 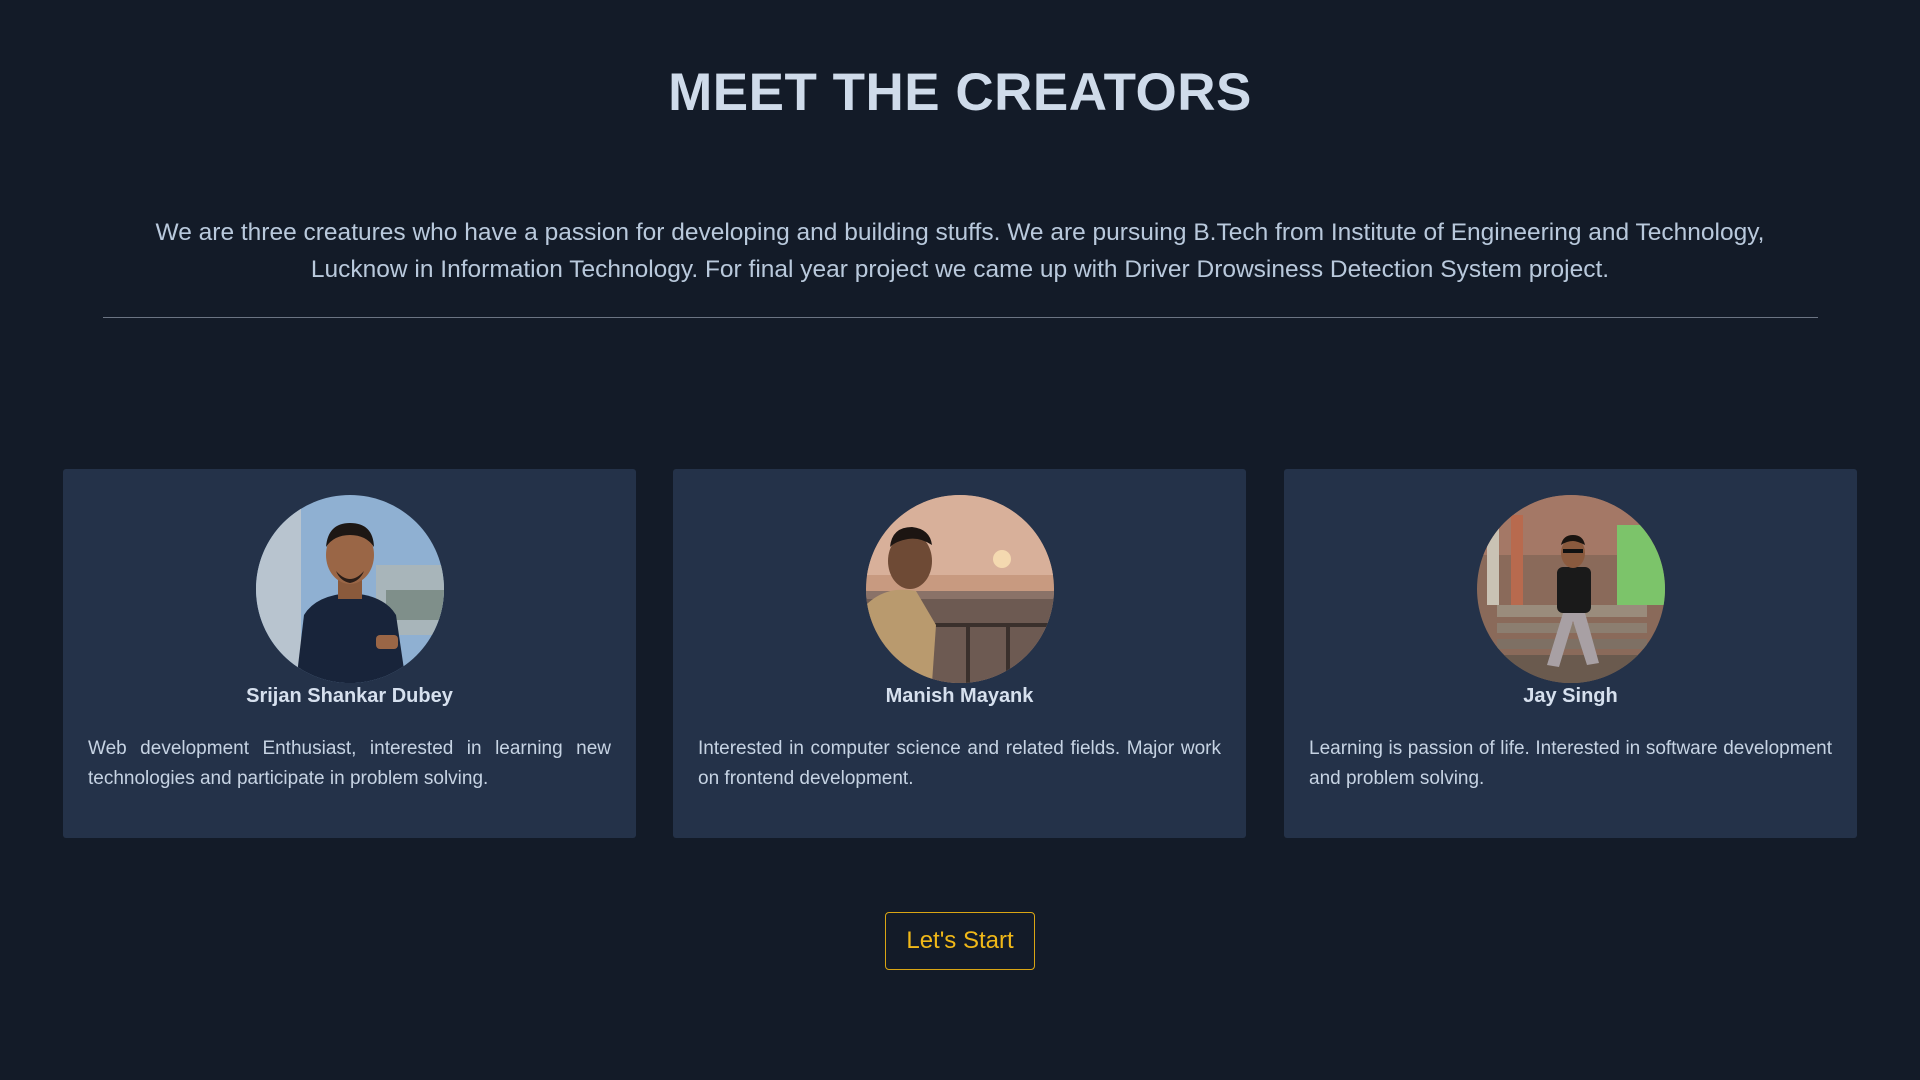 What do you see at coordinates (959, 696) in the screenshot?
I see `creator-name: Manish Mayank` at bounding box center [959, 696].